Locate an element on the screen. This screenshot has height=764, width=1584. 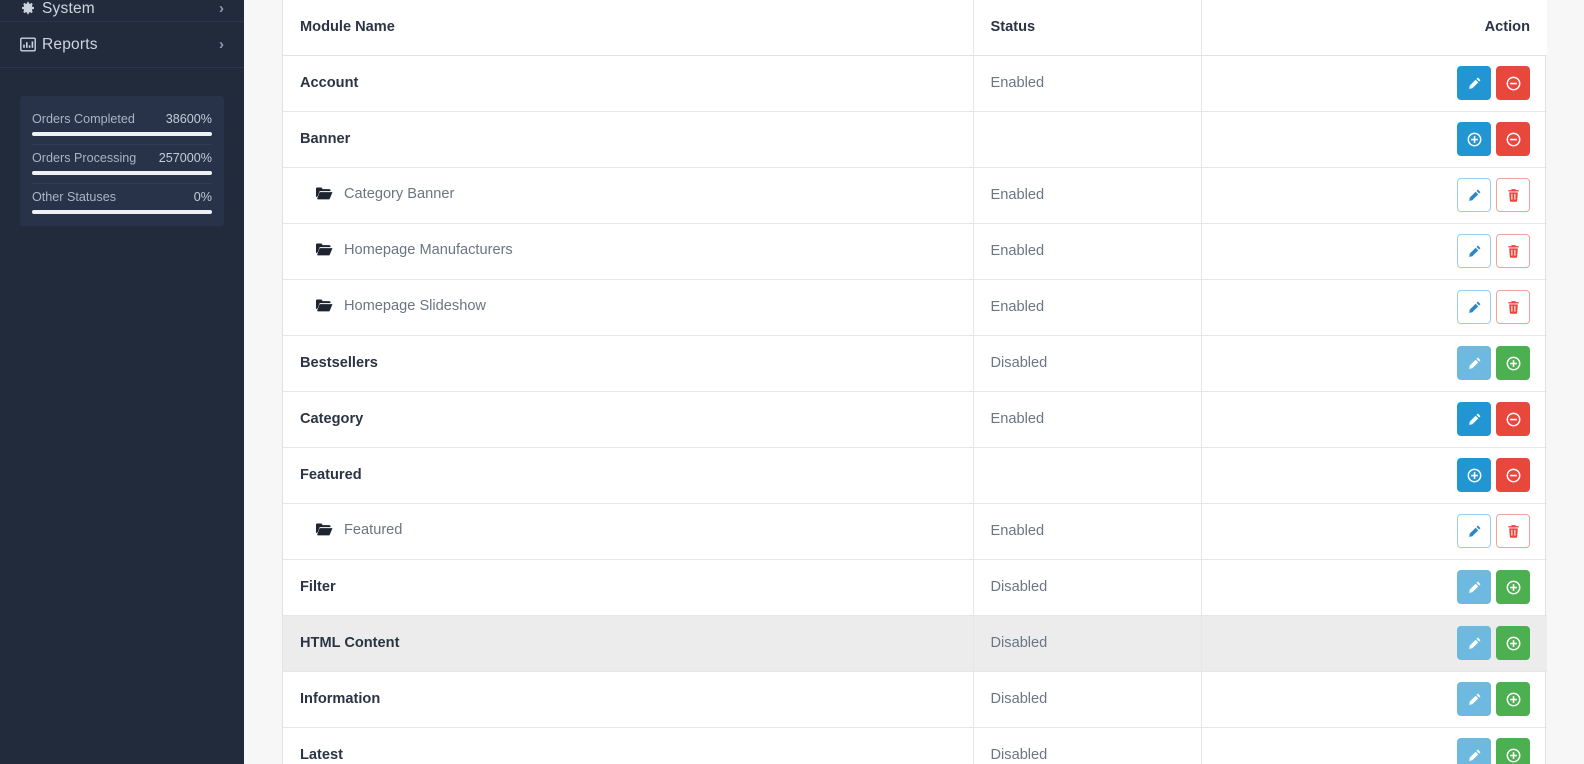
module-name-cell: Account is located at coordinates (628, 83).